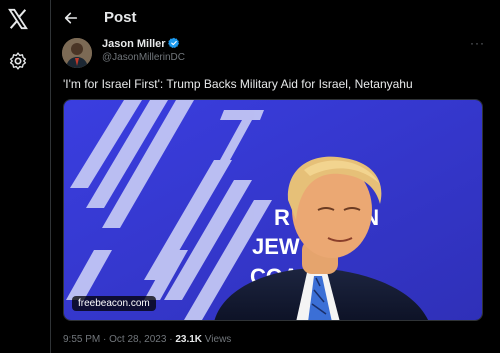 This screenshot has height=353, width=500. Describe the element at coordinates (275, 19) in the screenshot. I see `post-header: Post` at that location.